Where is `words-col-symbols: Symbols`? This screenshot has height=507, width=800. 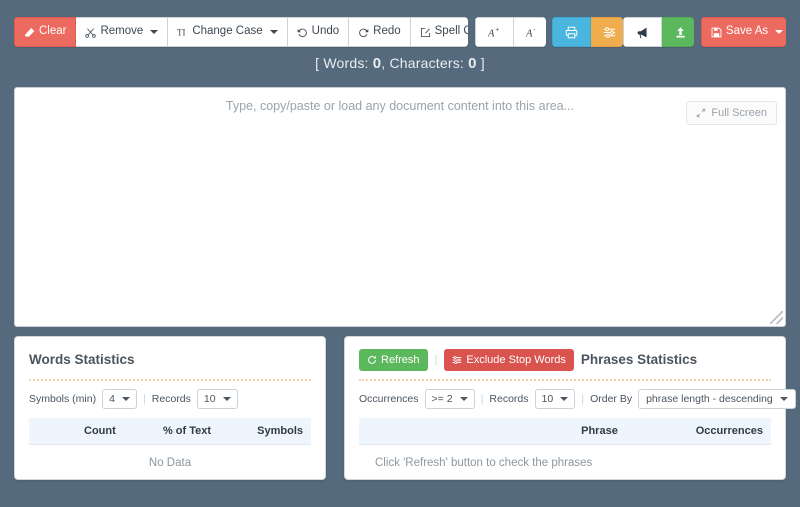
words-col-symbols: Symbols is located at coordinates (265, 431).